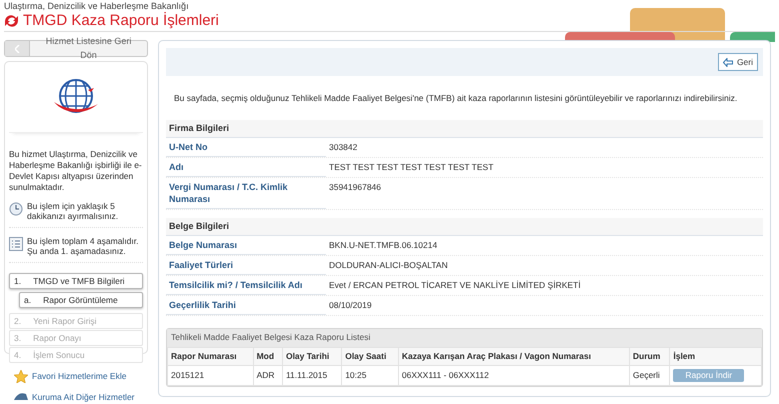 This screenshot has width=779, height=404. I want to click on column-header: Mod, so click(267, 356).